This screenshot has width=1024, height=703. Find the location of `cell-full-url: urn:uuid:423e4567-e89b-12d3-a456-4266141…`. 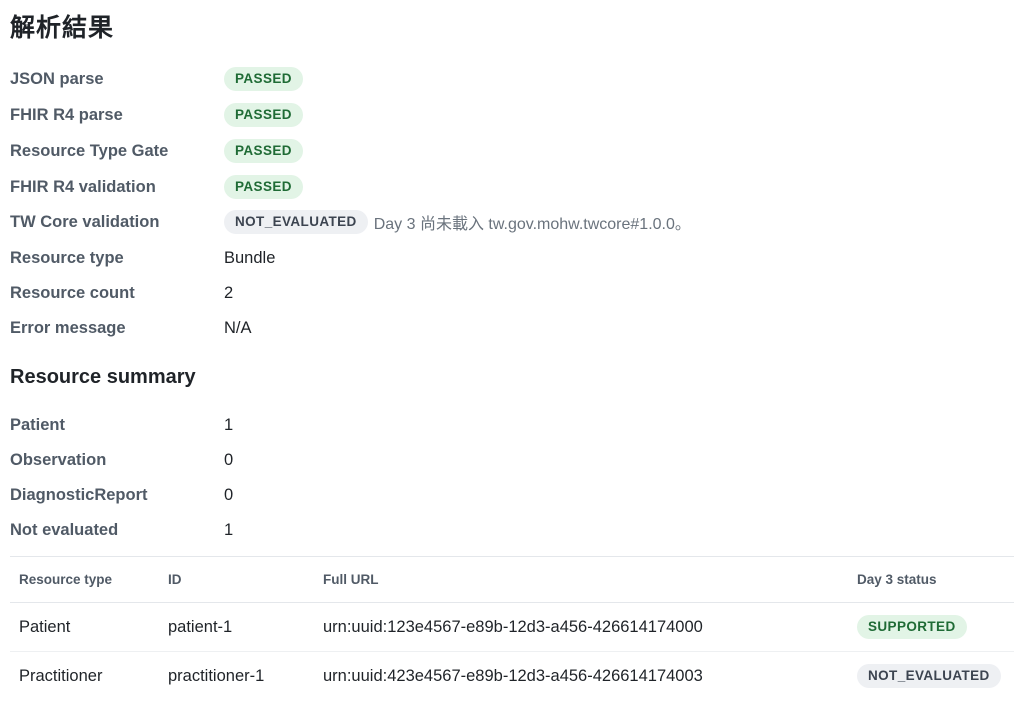

cell-full-url: urn:uuid:423e4567-e89b-12d3-a456-4266141… is located at coordinates (513, 675).